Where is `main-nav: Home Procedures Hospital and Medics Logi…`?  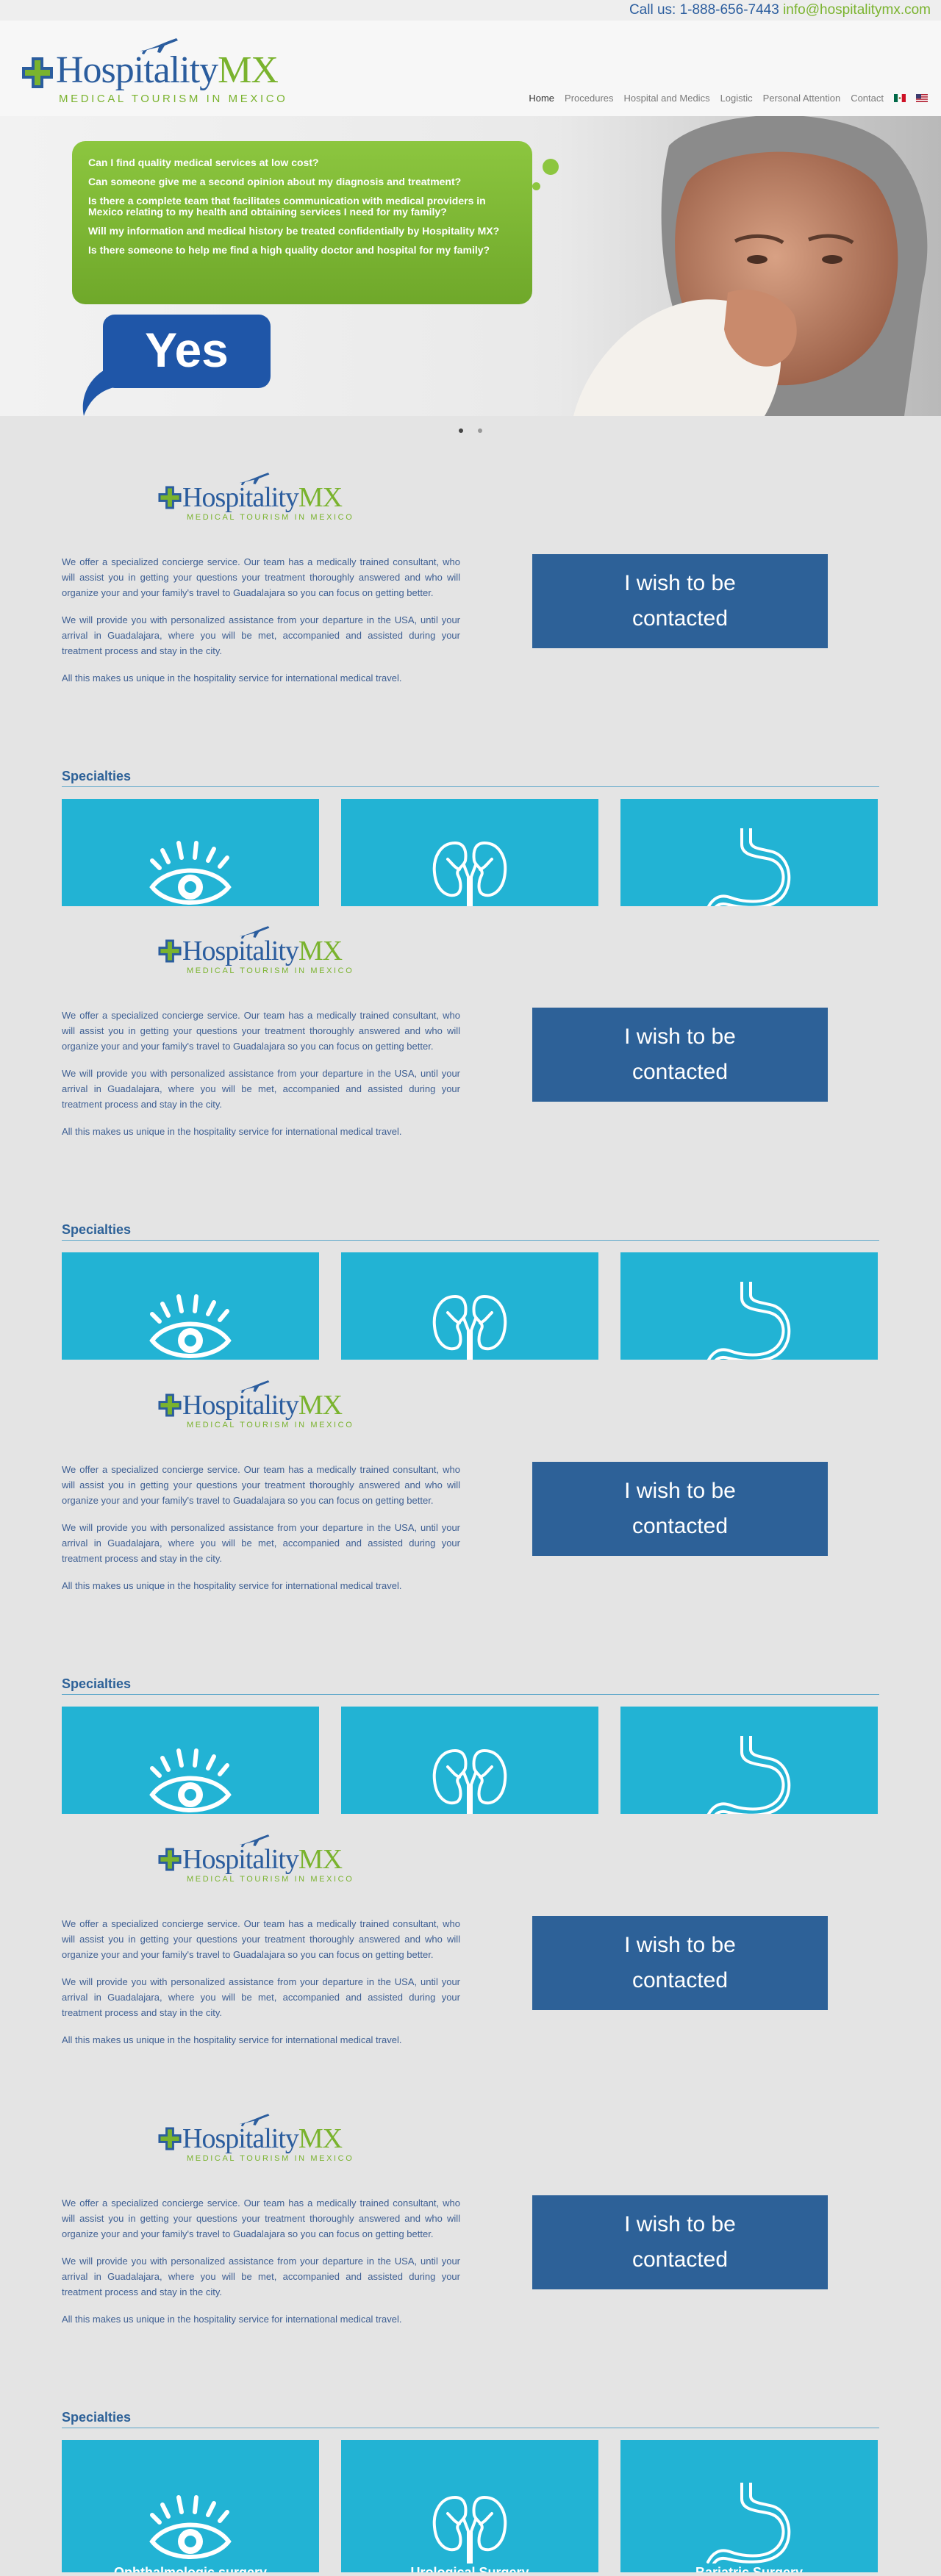
main-nav: Home Procedures Hospital and Medics Logi… is located at coordinates (728, 98).